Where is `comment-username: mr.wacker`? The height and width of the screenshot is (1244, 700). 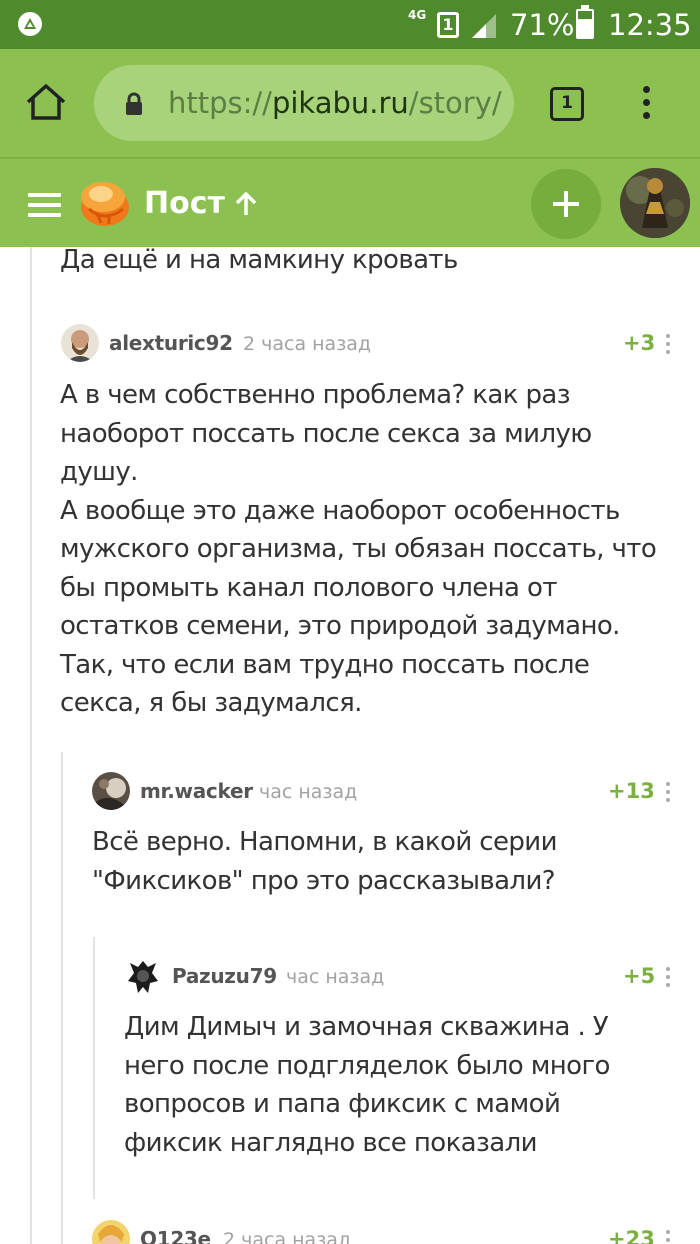
comment-username: mr.wacker is located at coordinates (196, 791).